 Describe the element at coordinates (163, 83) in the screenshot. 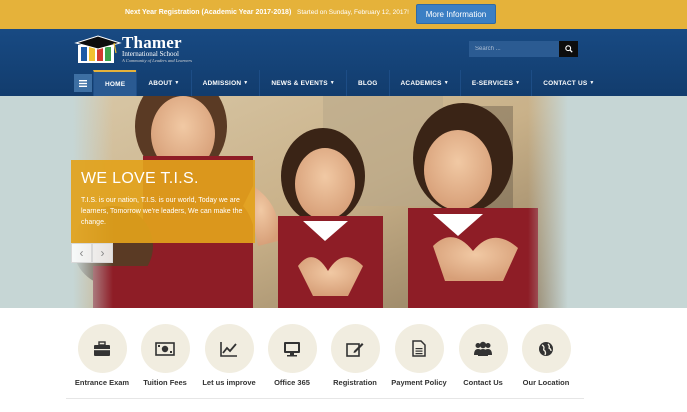

I see `nav-item-about: ABOUT ▼` at that location.